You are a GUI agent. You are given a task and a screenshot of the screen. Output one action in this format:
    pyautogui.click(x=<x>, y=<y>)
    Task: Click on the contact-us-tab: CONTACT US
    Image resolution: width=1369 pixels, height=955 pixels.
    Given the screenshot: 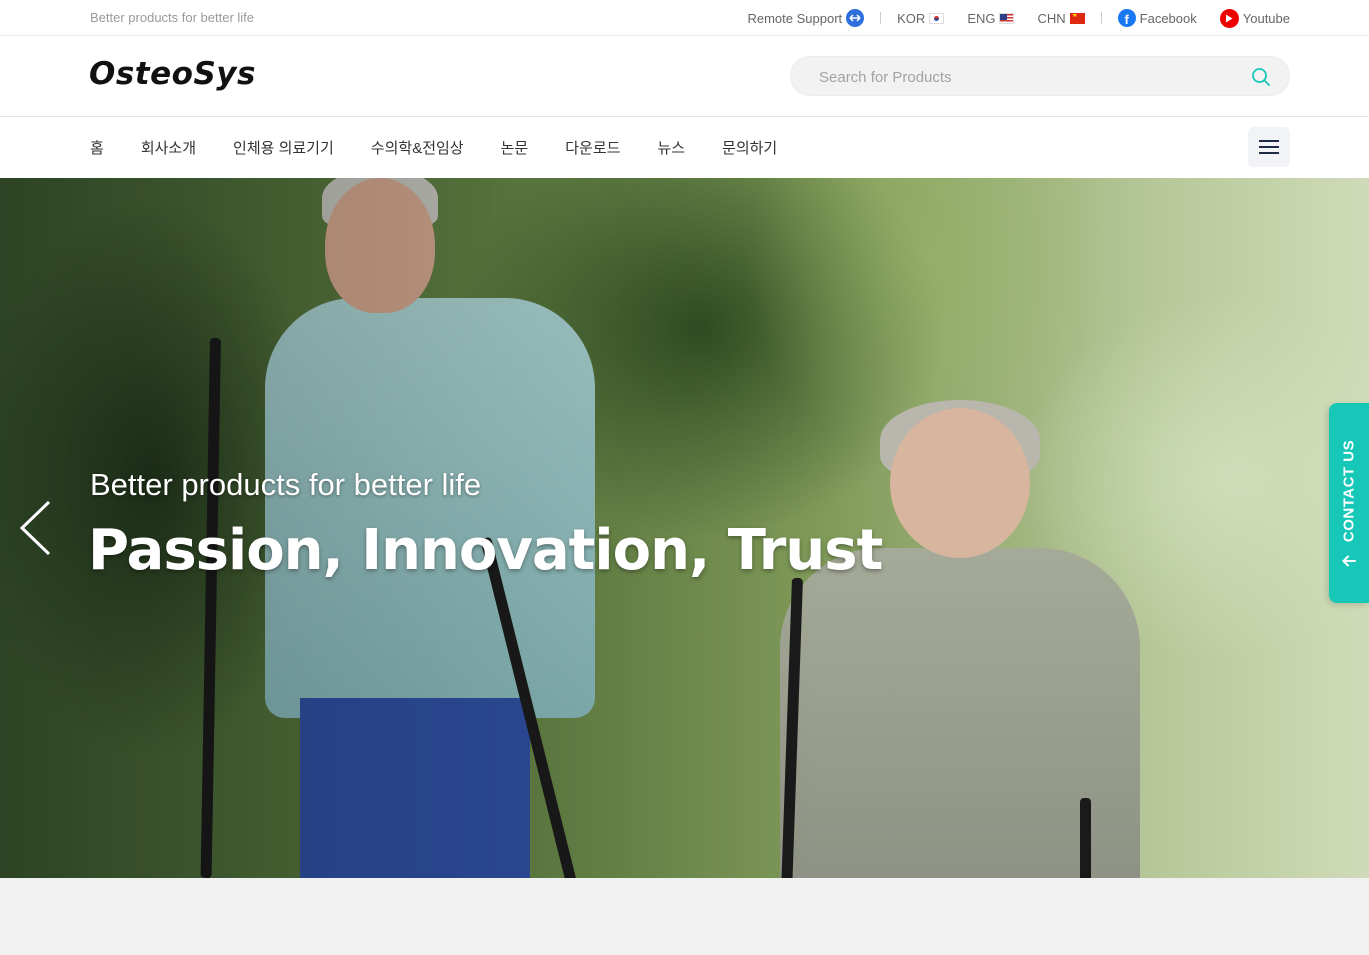 What is the action you would take?
    pyautogui.click(x=1349, y=503)
    